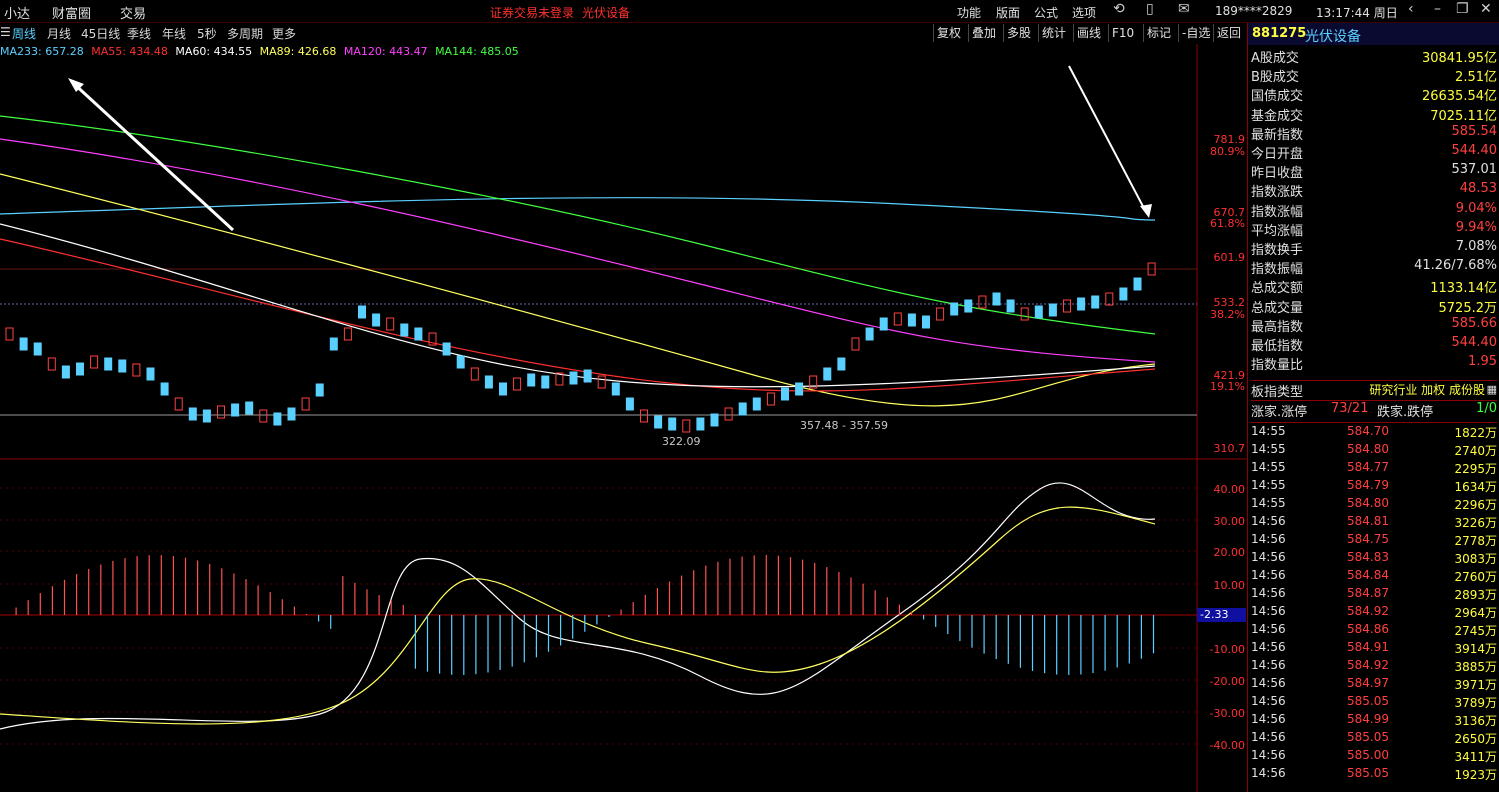 This screenshot has height=792, width=1499. Describe the element at coordinates (1474, 150) in the screenshot. I see `stat-value: 544.40` at that location.